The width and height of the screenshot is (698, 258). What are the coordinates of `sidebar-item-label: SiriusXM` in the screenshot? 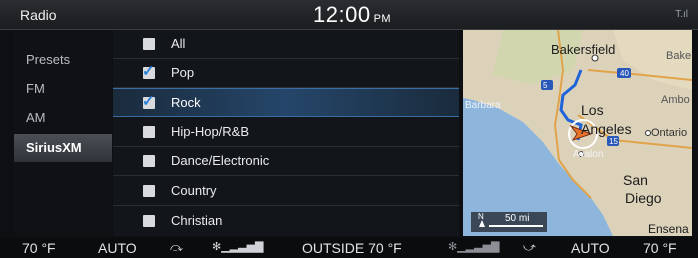 It's located at (54, 147).